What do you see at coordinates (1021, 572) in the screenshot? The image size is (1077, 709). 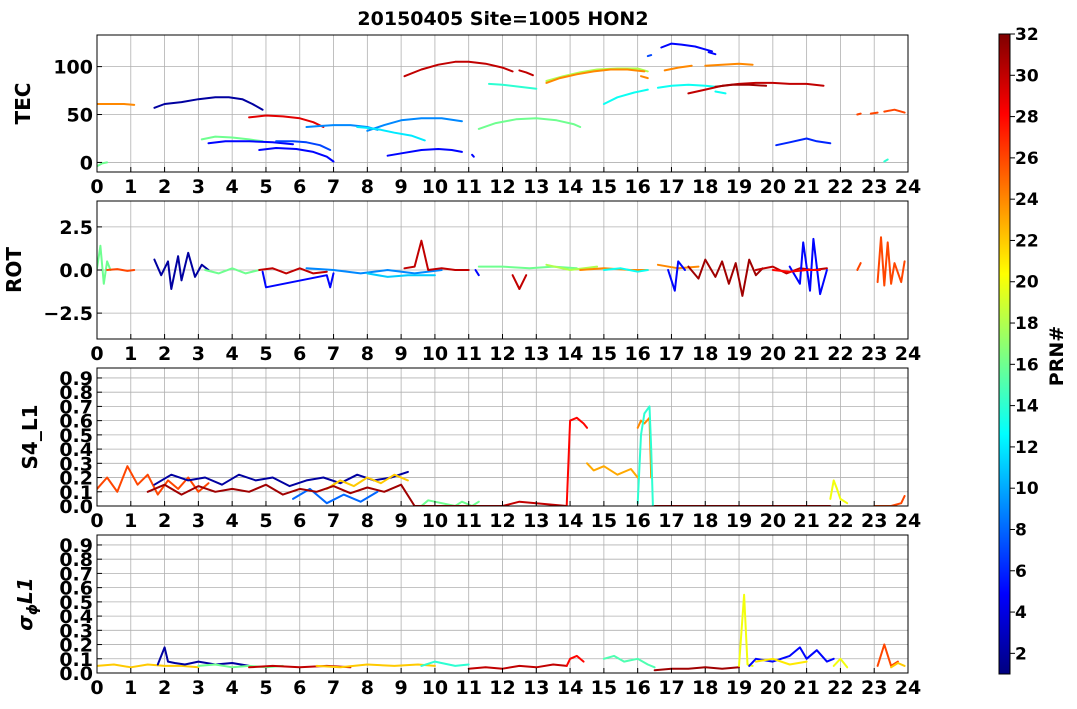 I see `colorbar-tick-label: 6` at bounding box center [1021, 572].